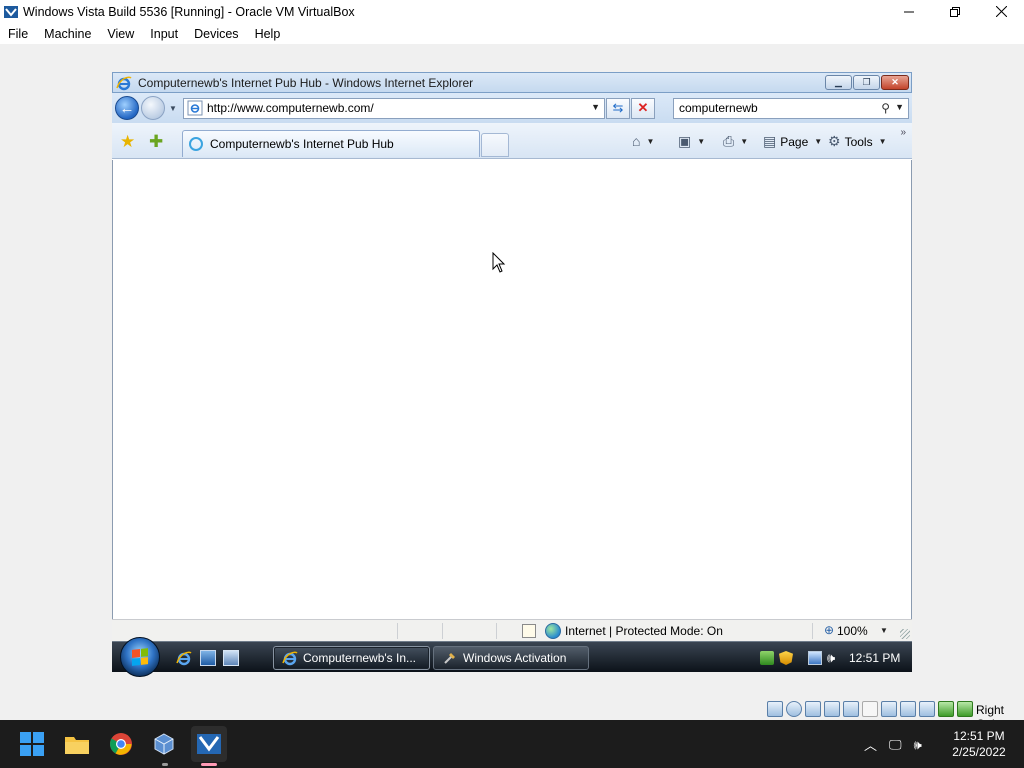 The image size is (1024, 768). I want to click on ie-minimize-button: ▁, so click(838, 82).